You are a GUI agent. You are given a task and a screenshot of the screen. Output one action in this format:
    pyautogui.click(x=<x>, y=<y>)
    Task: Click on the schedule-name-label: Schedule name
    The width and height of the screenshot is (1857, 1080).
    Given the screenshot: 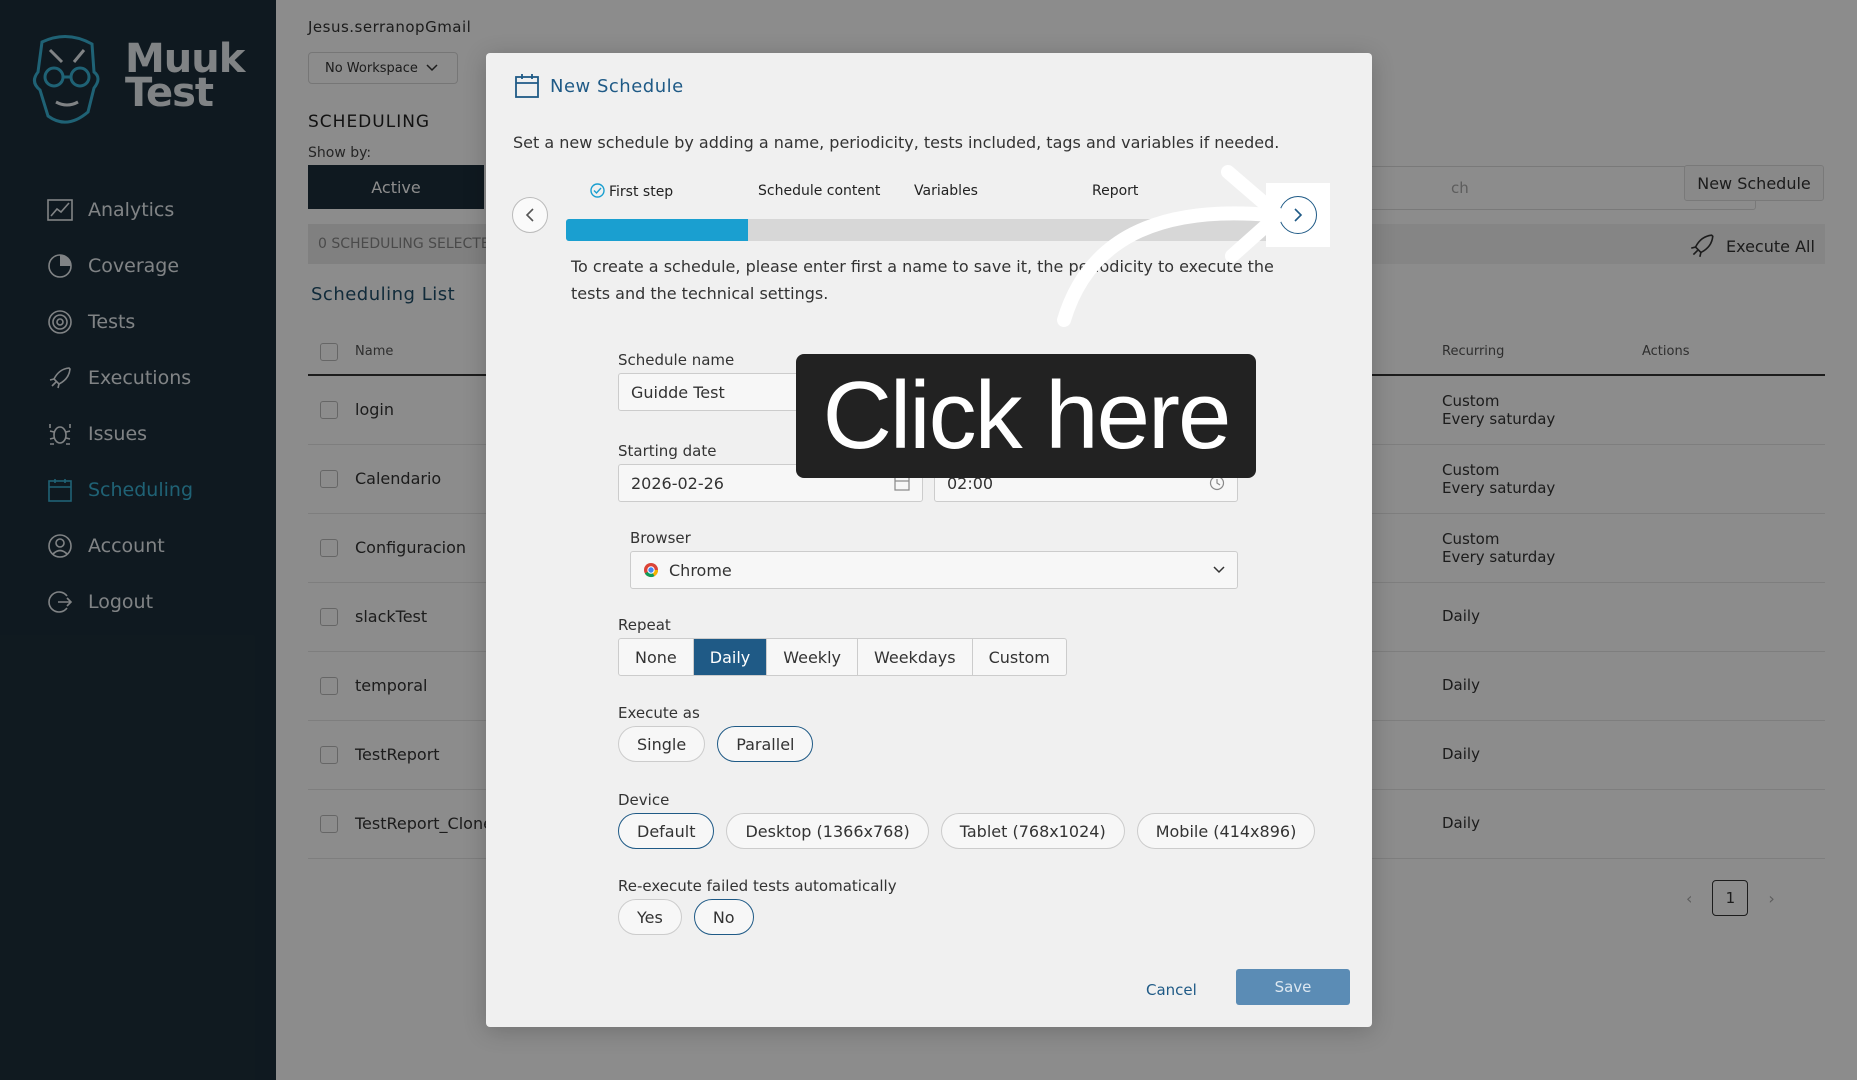 What is the action you would take?
    pyautogui.click(x=676, y=360)
    